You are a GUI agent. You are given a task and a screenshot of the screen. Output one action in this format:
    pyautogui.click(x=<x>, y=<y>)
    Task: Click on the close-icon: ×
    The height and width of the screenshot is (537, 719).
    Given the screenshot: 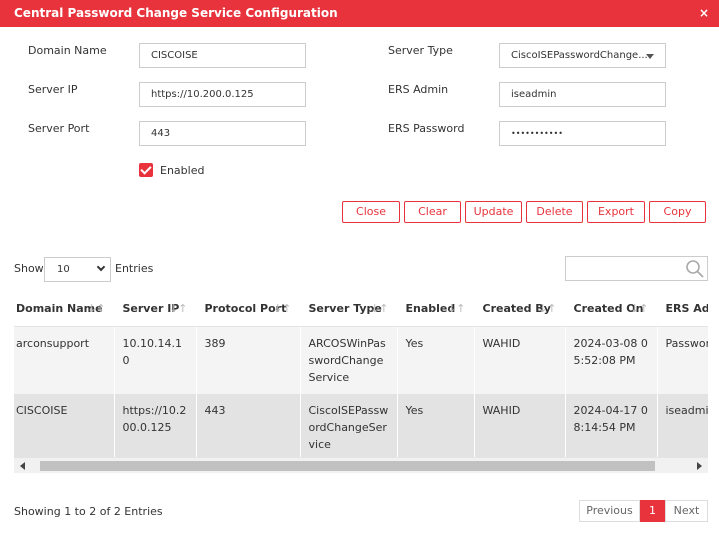 What is the action you would take?
    pyautogui.click(x=704, y=13)
    